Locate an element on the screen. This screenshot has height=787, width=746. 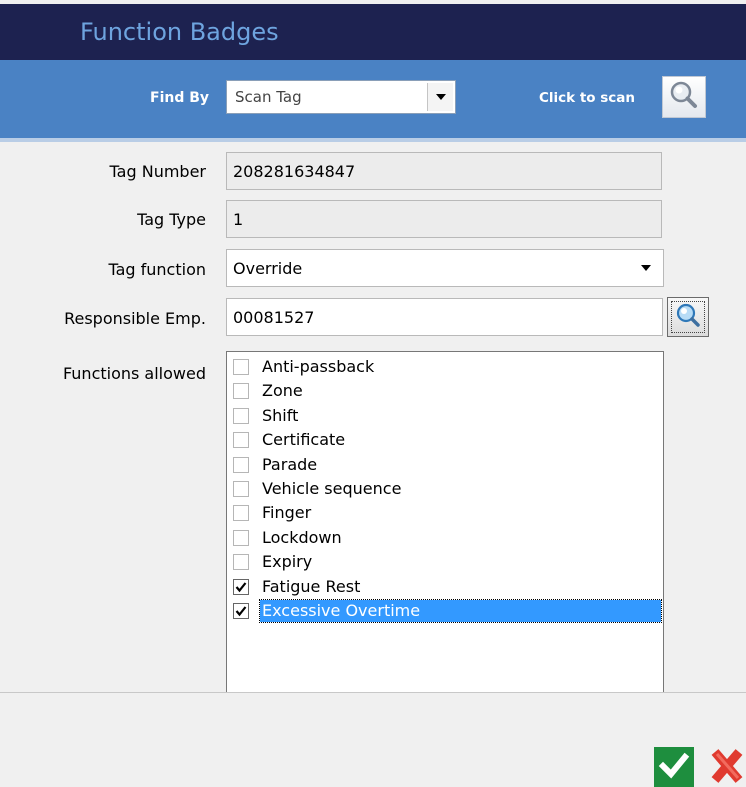
list-item-label: Parade is located at coordinates (290, 464).